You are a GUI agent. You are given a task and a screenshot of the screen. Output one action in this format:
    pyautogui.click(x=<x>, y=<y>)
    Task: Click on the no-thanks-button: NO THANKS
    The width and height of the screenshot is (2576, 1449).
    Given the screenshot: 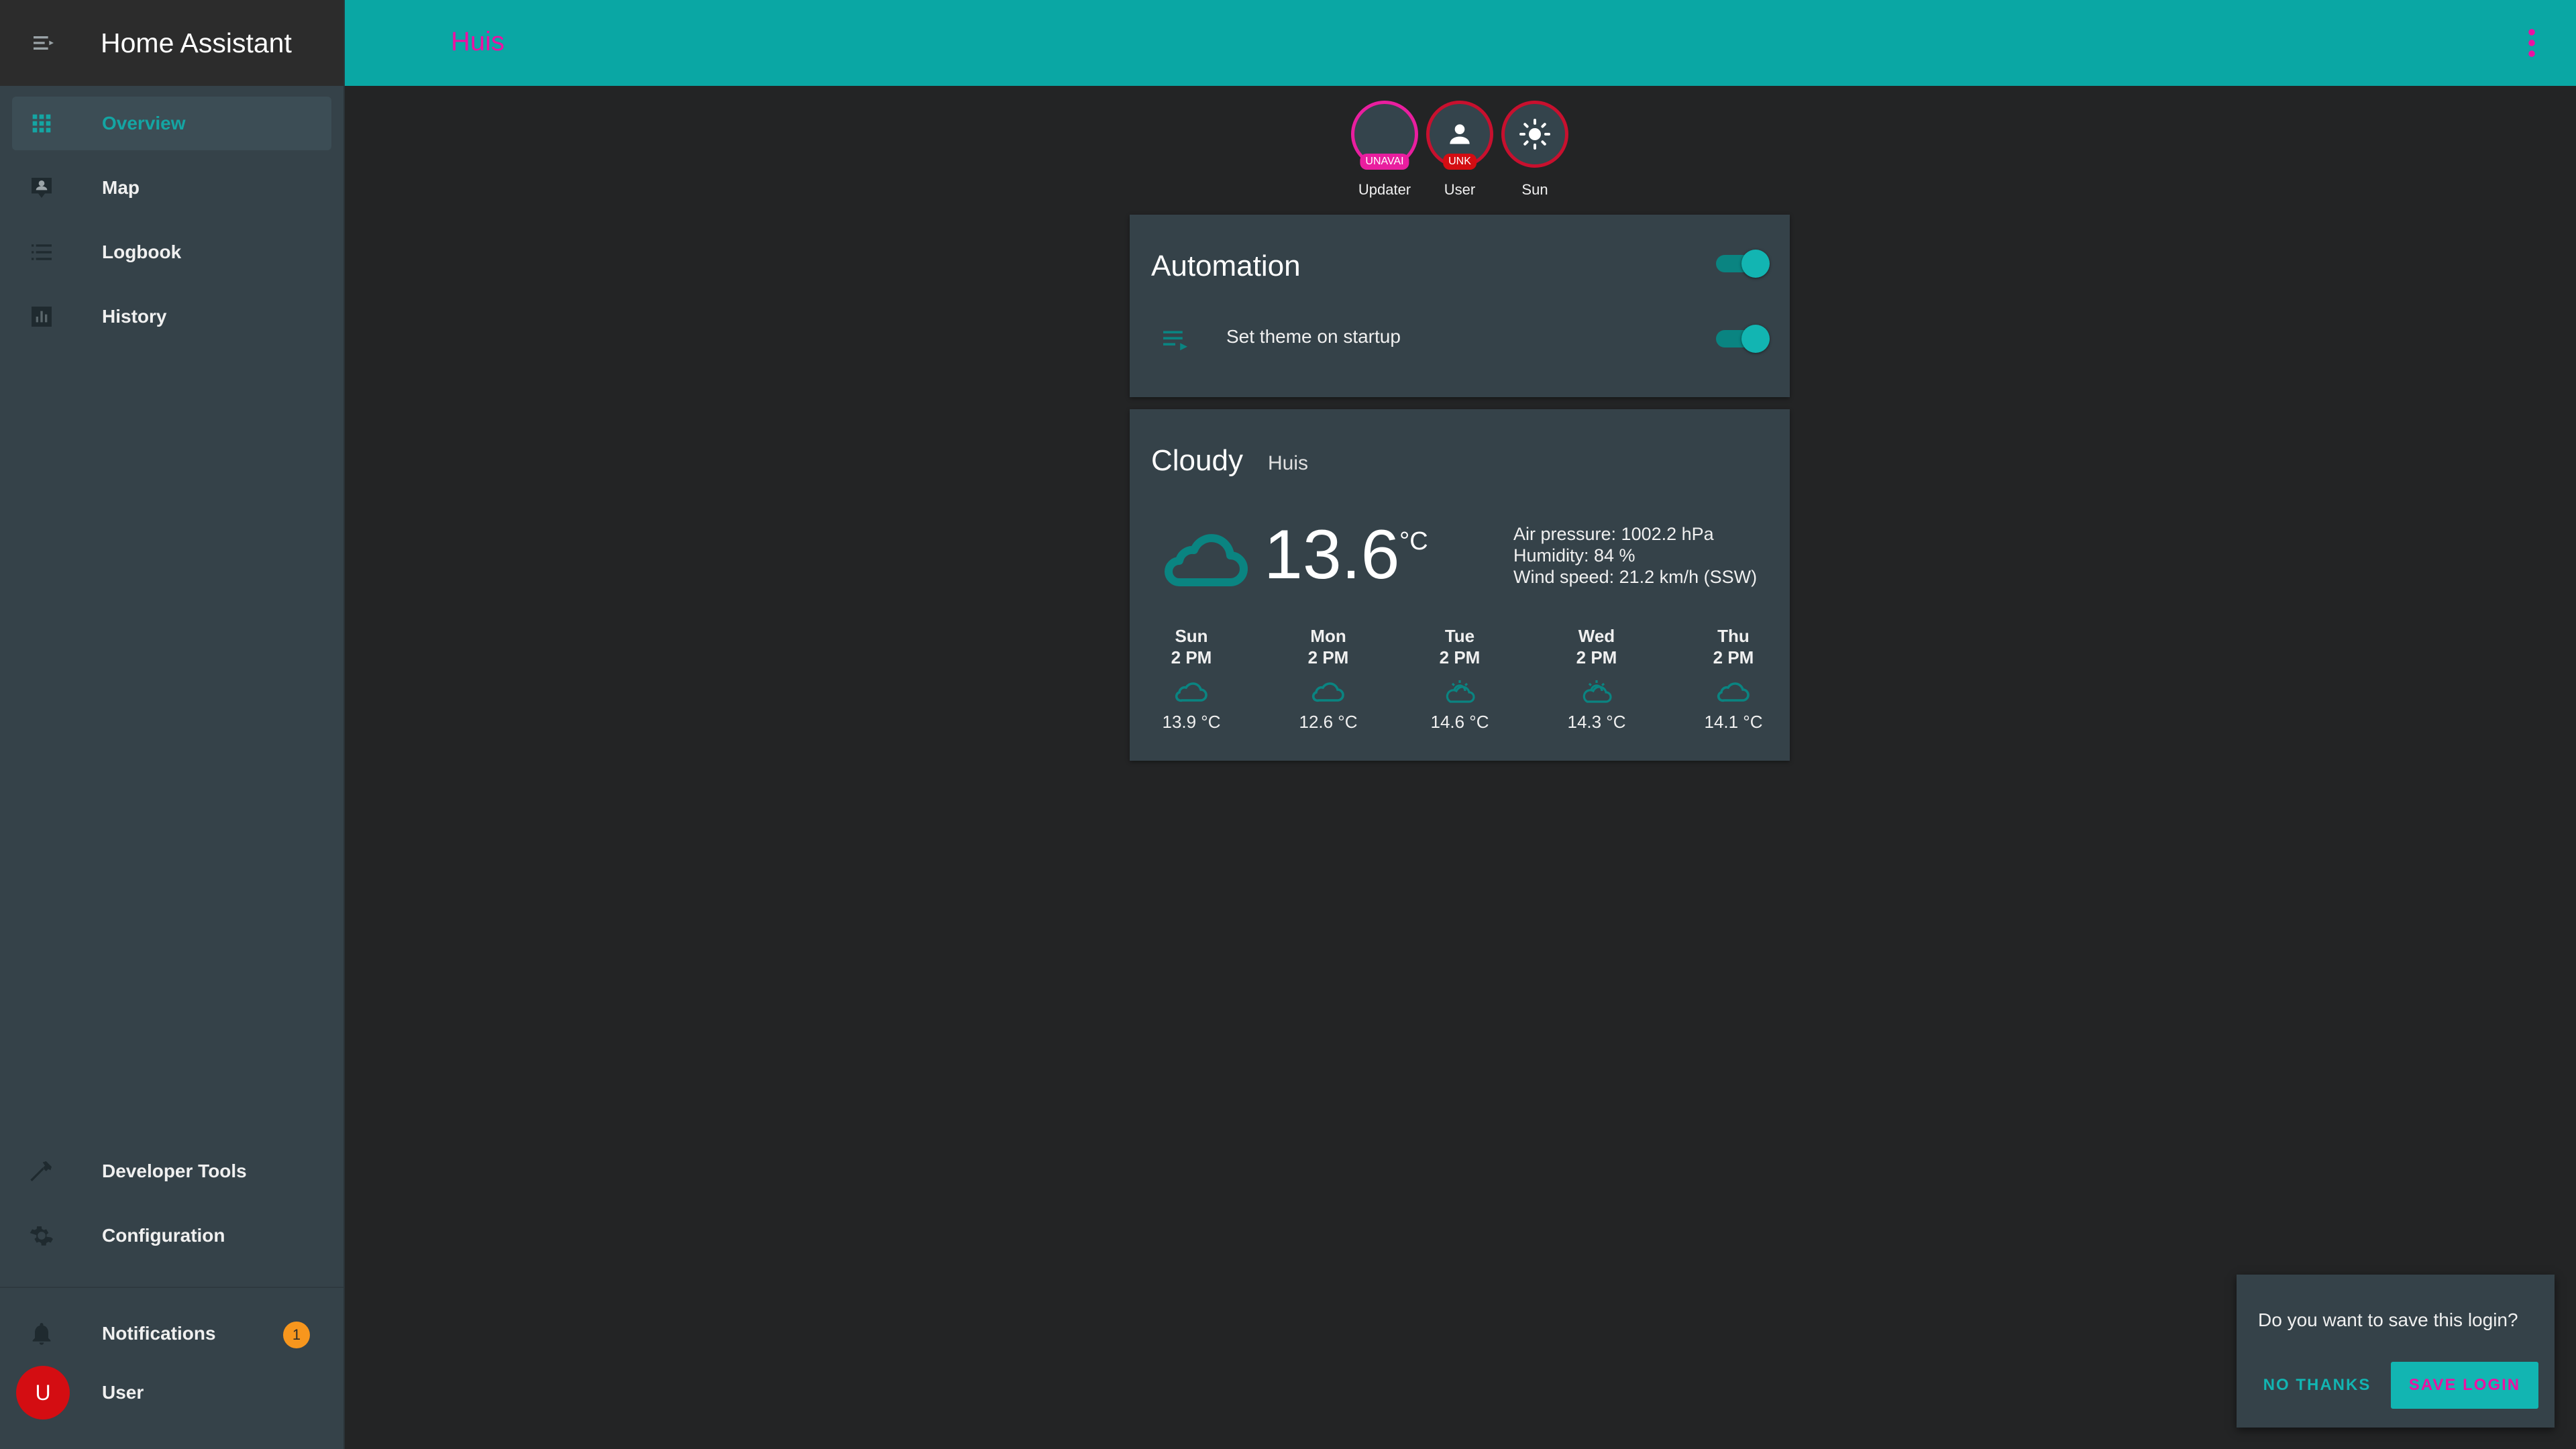 What is the action you would take?
    pyautogui.click(x=2317, y=1385)
    